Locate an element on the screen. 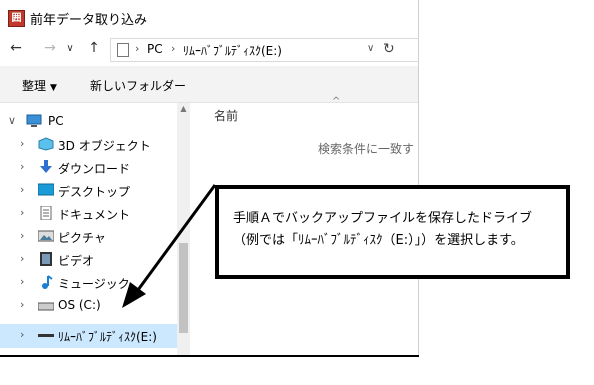 Image resolution: width=594 pixels, height=385 pixels. callout-line-1: 手順Ａでバックアップファイルを保存したドライブ is located at coordinates (383, 218).